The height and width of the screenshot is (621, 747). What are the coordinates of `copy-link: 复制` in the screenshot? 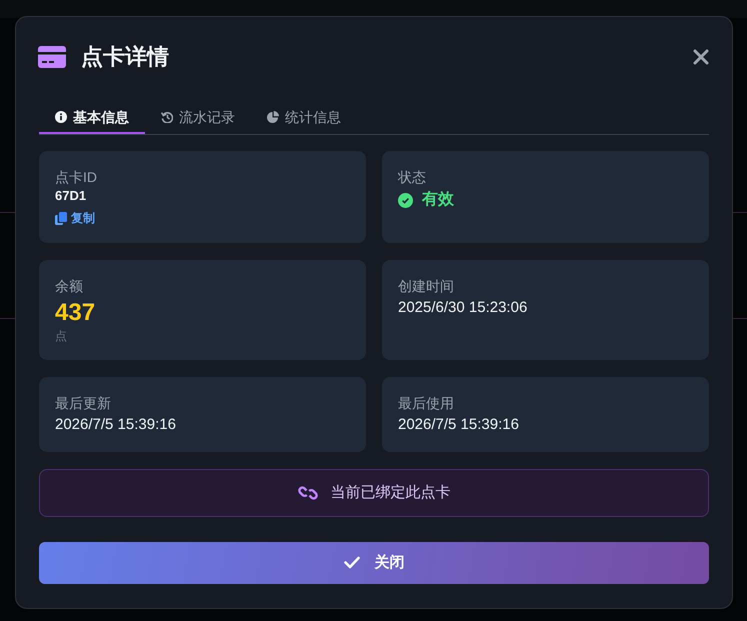 It's located at (75, 218).